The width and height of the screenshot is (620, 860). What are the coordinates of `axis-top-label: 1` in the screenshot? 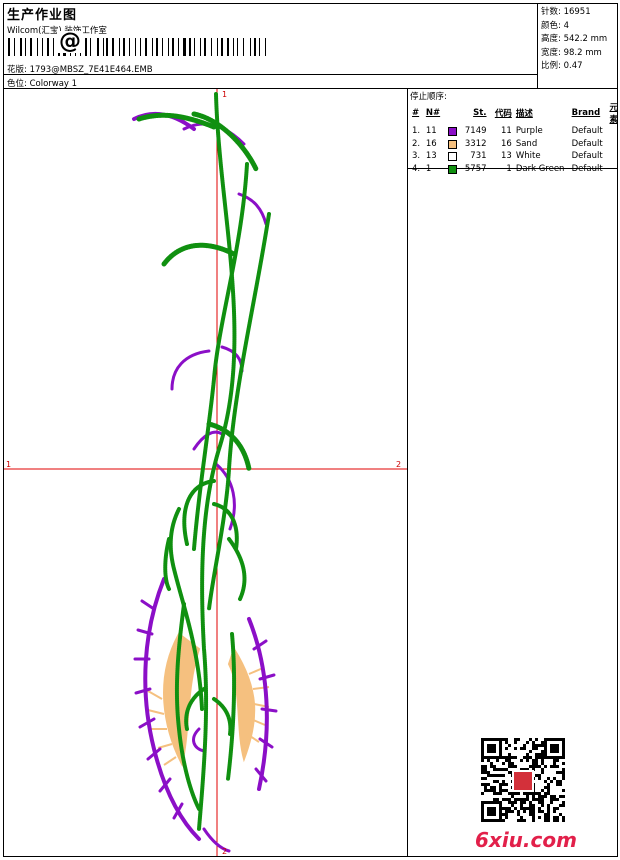 It's located at (224, 94).